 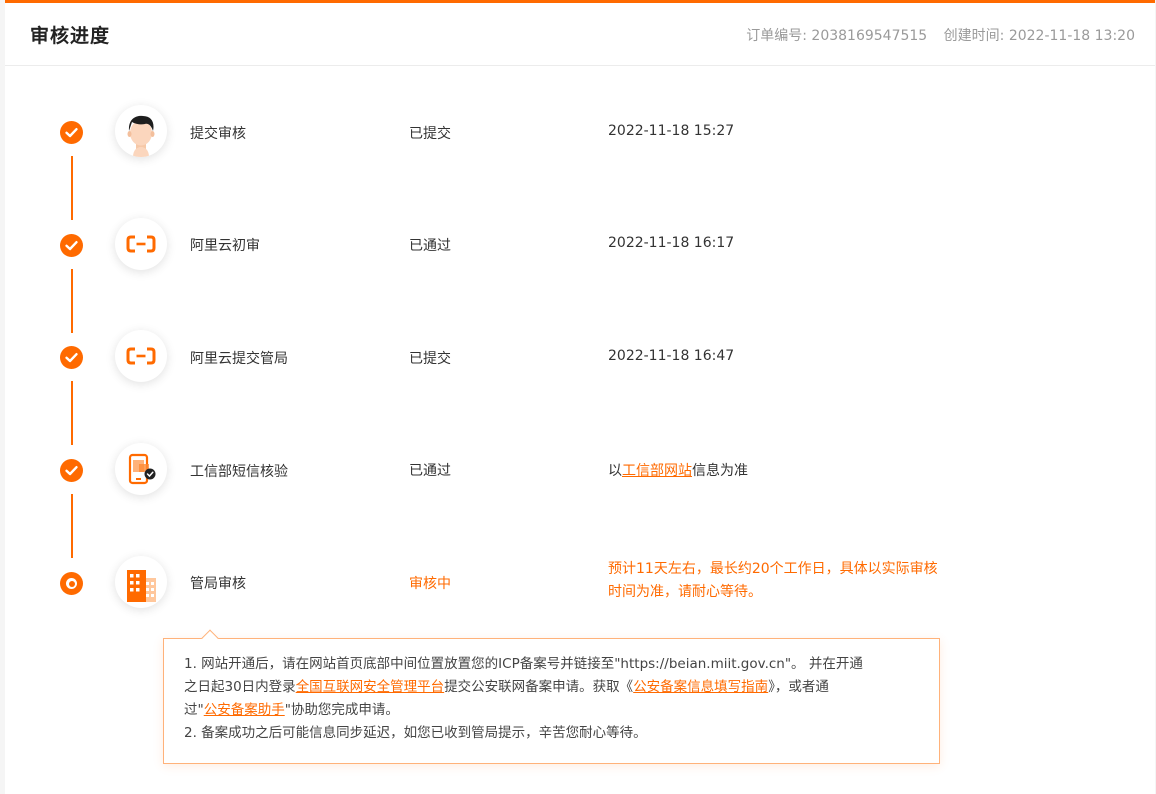 What do you see at coordinates (141, 131) in the screenshot?
I see `user-avatar-icon` at bounding box center [141, 131].